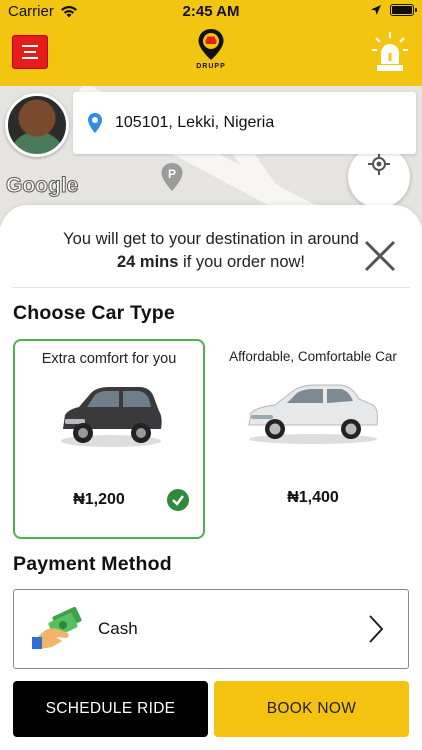  I want to click on drupp-logo-icon, so click(211, 44).